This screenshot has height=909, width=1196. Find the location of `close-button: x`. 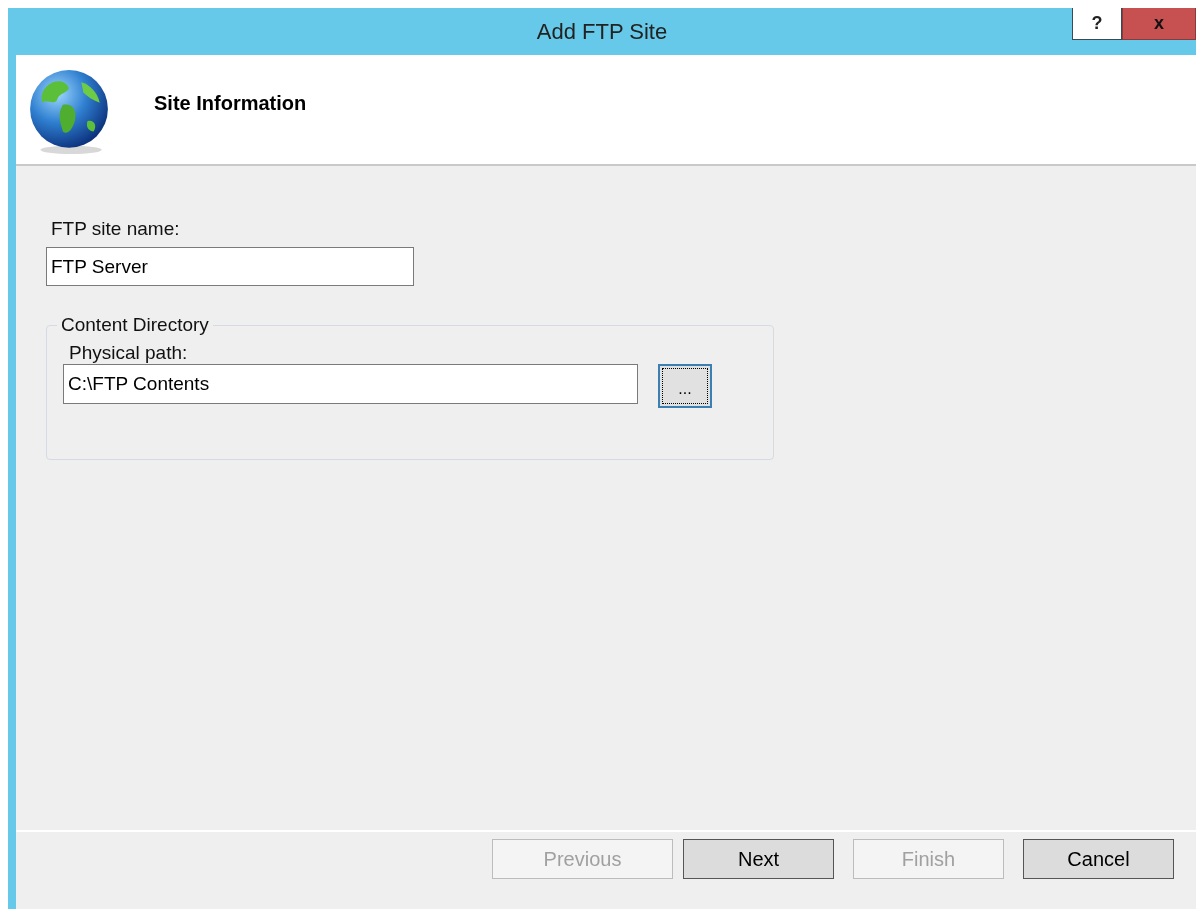

close-button: x is located at coordinates (1159, 24).